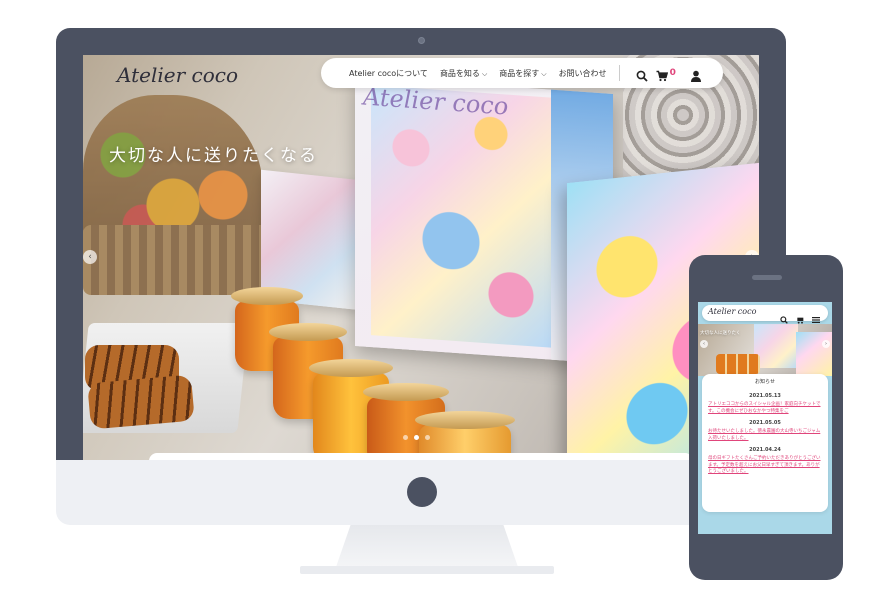 The width and height of the screenshot is (890, 600). I want to click on mobile-hero-art-box-right, so click(814, 354).